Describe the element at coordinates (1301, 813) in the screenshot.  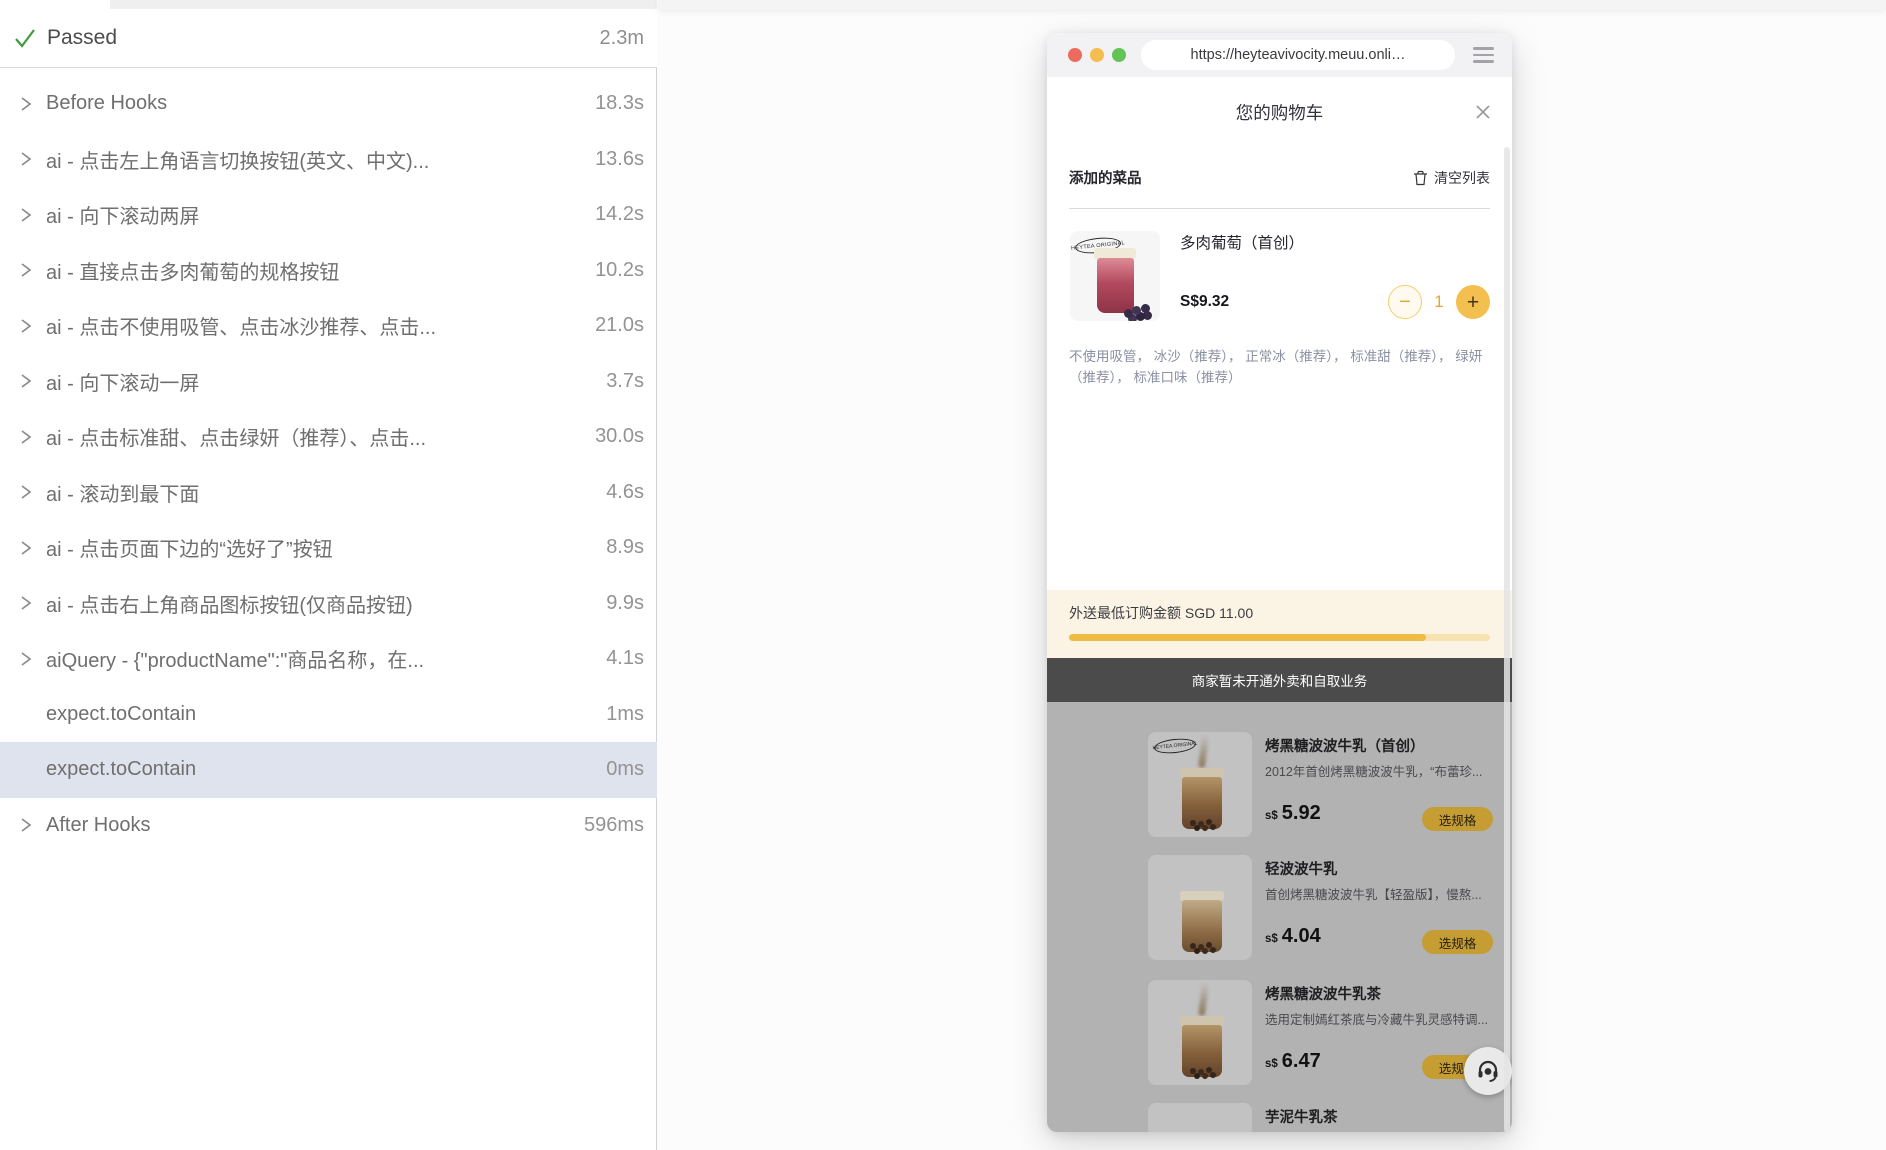
I see `price-amount: 5.92` at that location.